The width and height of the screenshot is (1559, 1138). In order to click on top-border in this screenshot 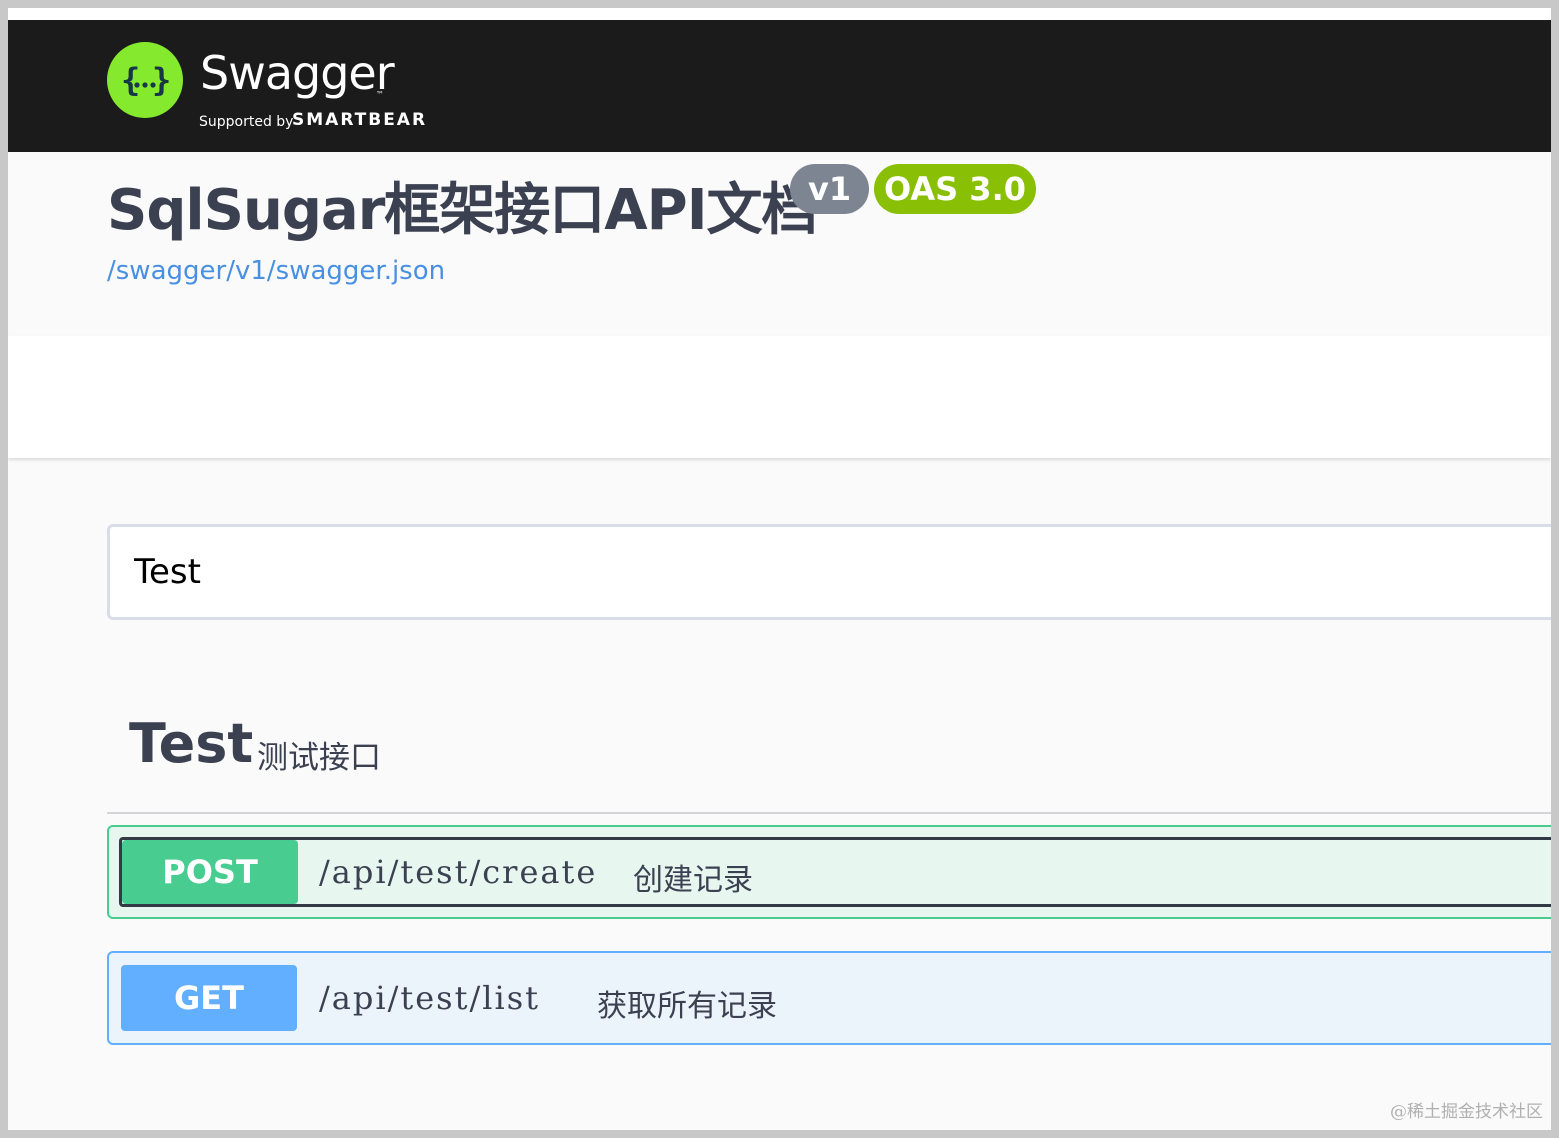, I will do `click(779, 14)`.